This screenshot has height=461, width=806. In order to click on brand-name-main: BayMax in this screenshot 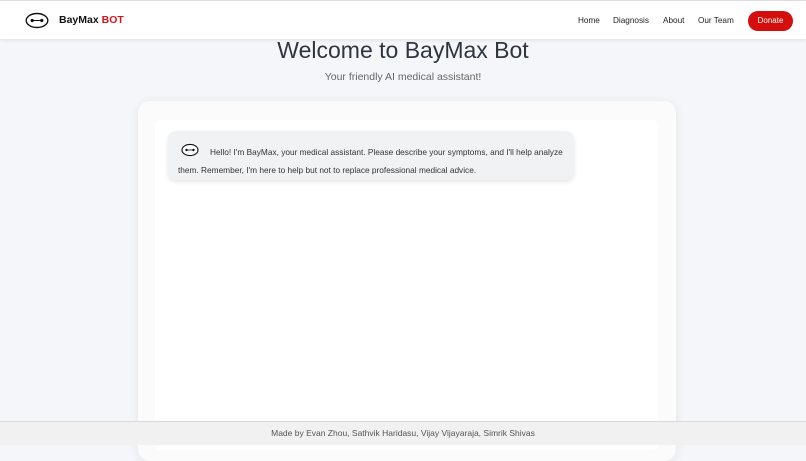, I will do `click(79, 20)`.